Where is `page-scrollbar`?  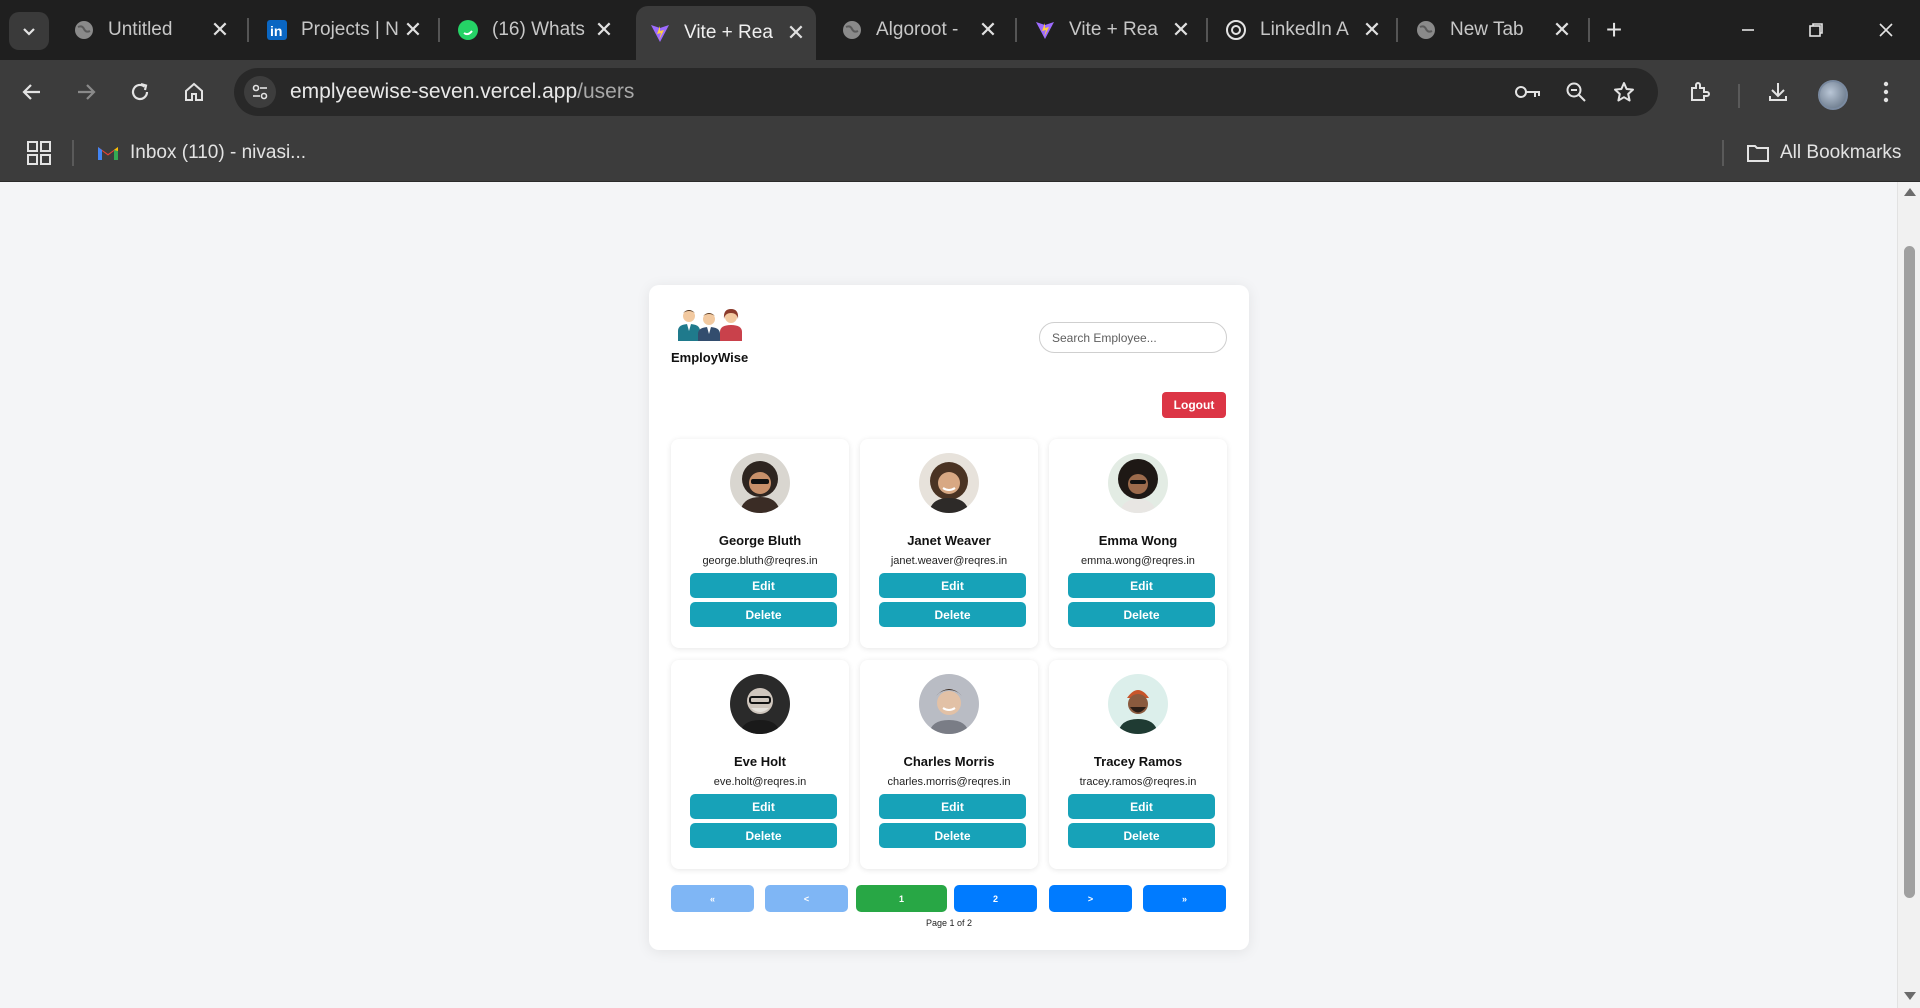 page-scrollbar is located at coordinates (1908, 595).